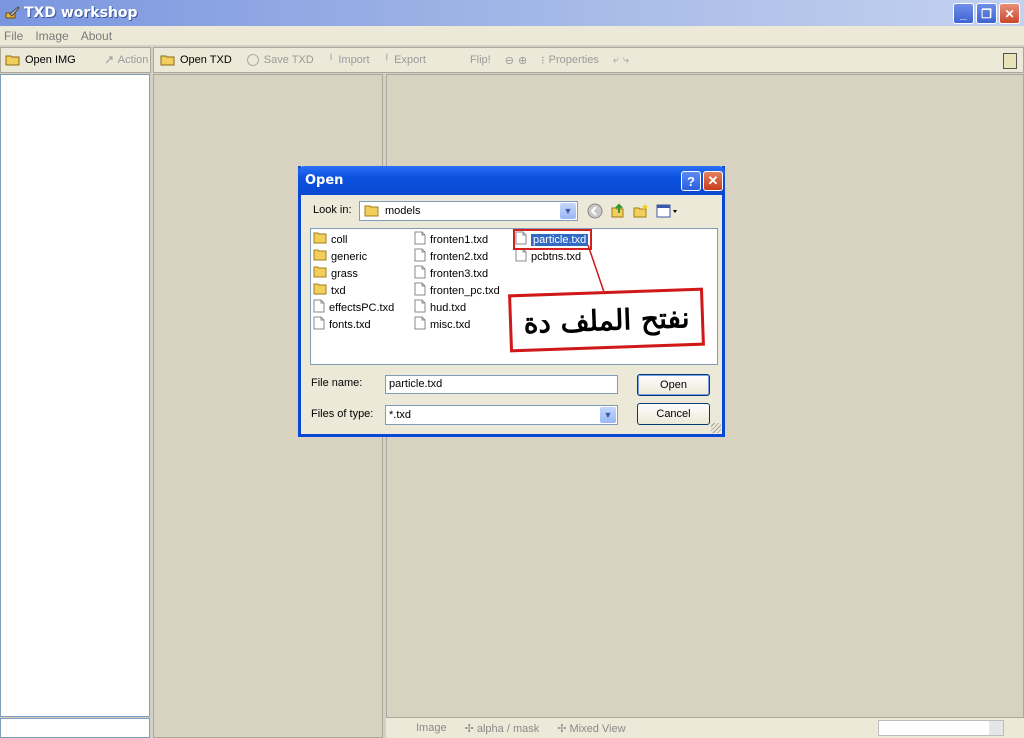 Image resolution: width=1024 pixels, height=738 pixels. What do you see at coordinates (324, 180) in the screenshot?
I see `dialog-title: Open` at bounding box center [324, 180].